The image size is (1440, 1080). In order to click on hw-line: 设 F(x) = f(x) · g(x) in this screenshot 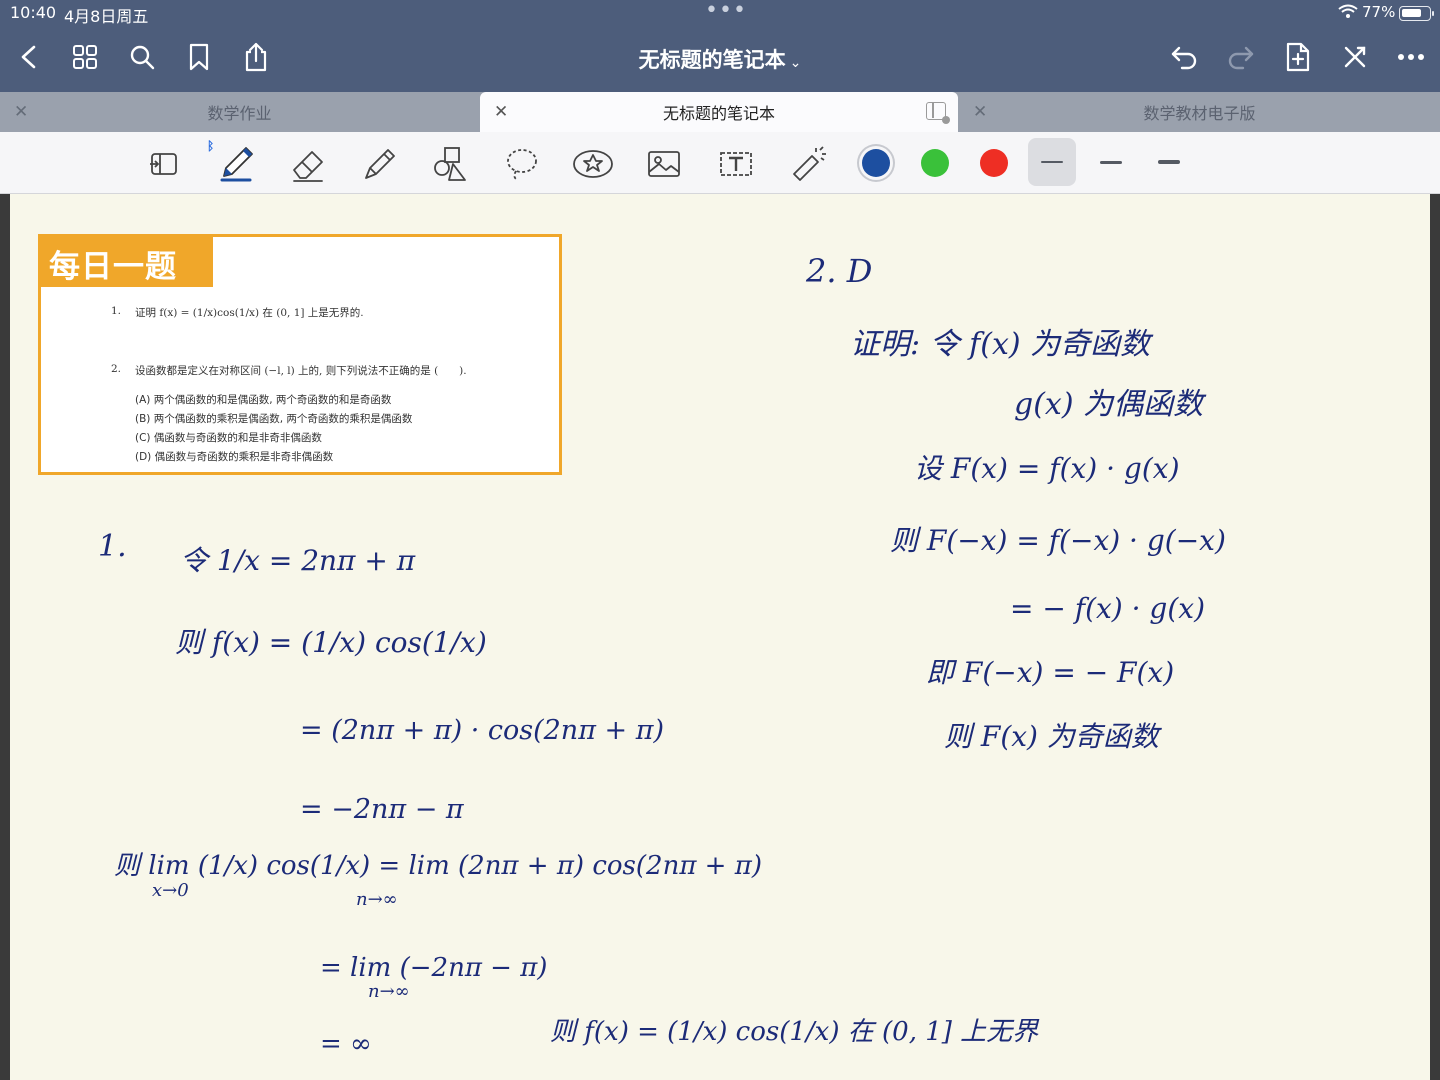, I will do `click(1047, 468)`.